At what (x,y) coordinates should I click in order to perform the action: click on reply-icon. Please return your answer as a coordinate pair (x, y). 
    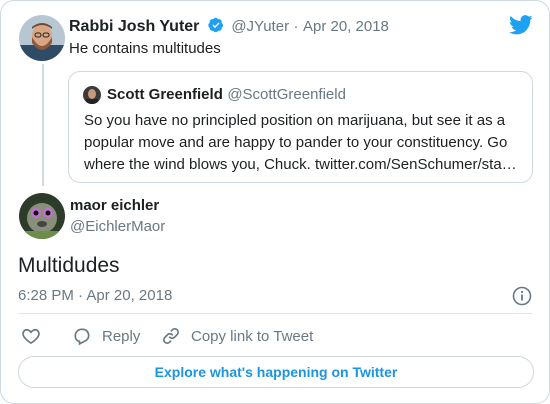
    Looking at the image, I should click on (82, 336).